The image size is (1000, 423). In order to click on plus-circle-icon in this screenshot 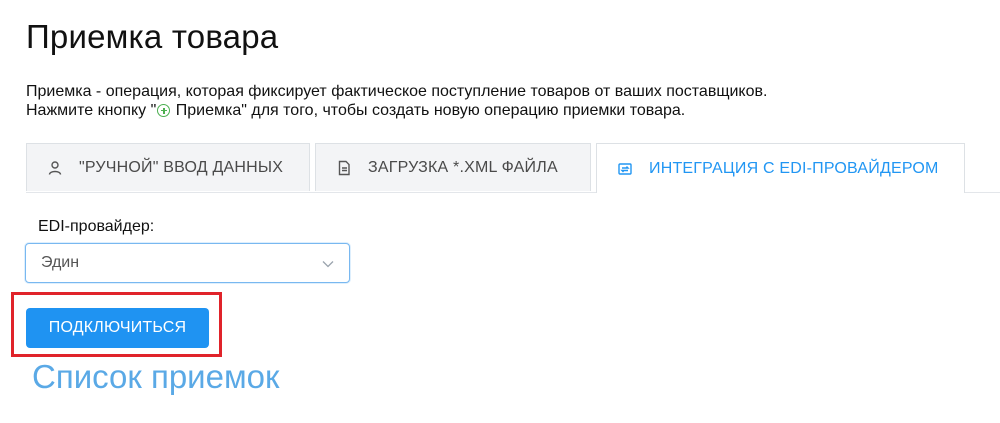, I will do `click(164, 110)`.